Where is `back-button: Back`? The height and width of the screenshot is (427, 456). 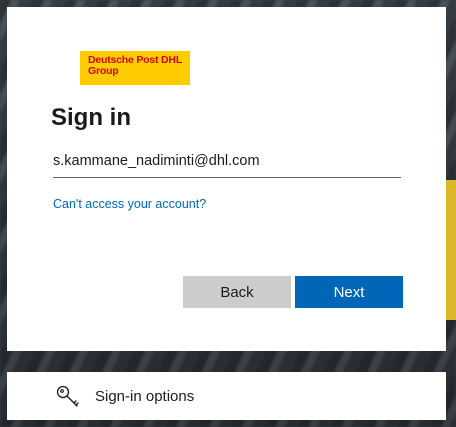
back-button: Back is located at coordinates (237, 292).